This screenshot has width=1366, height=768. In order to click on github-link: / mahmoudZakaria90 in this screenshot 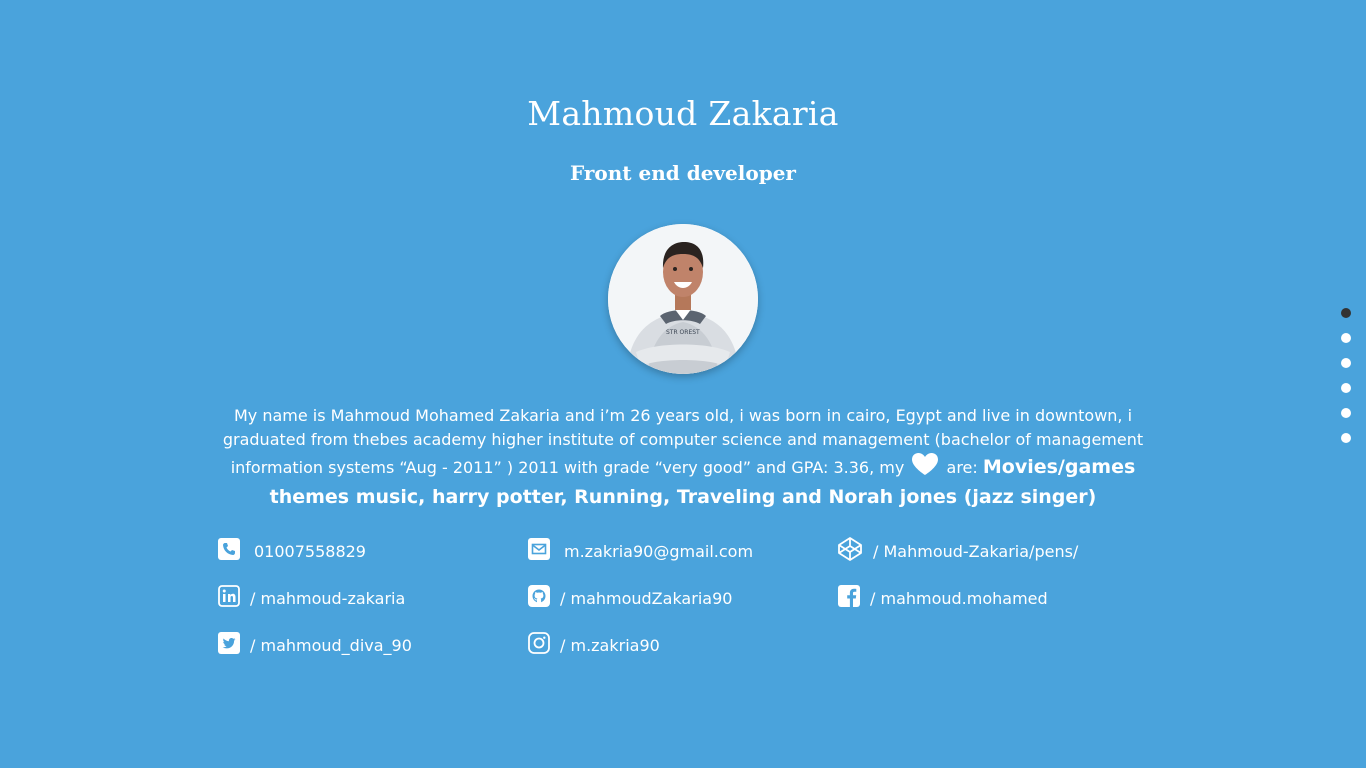, I will do `click(683, 597)`.